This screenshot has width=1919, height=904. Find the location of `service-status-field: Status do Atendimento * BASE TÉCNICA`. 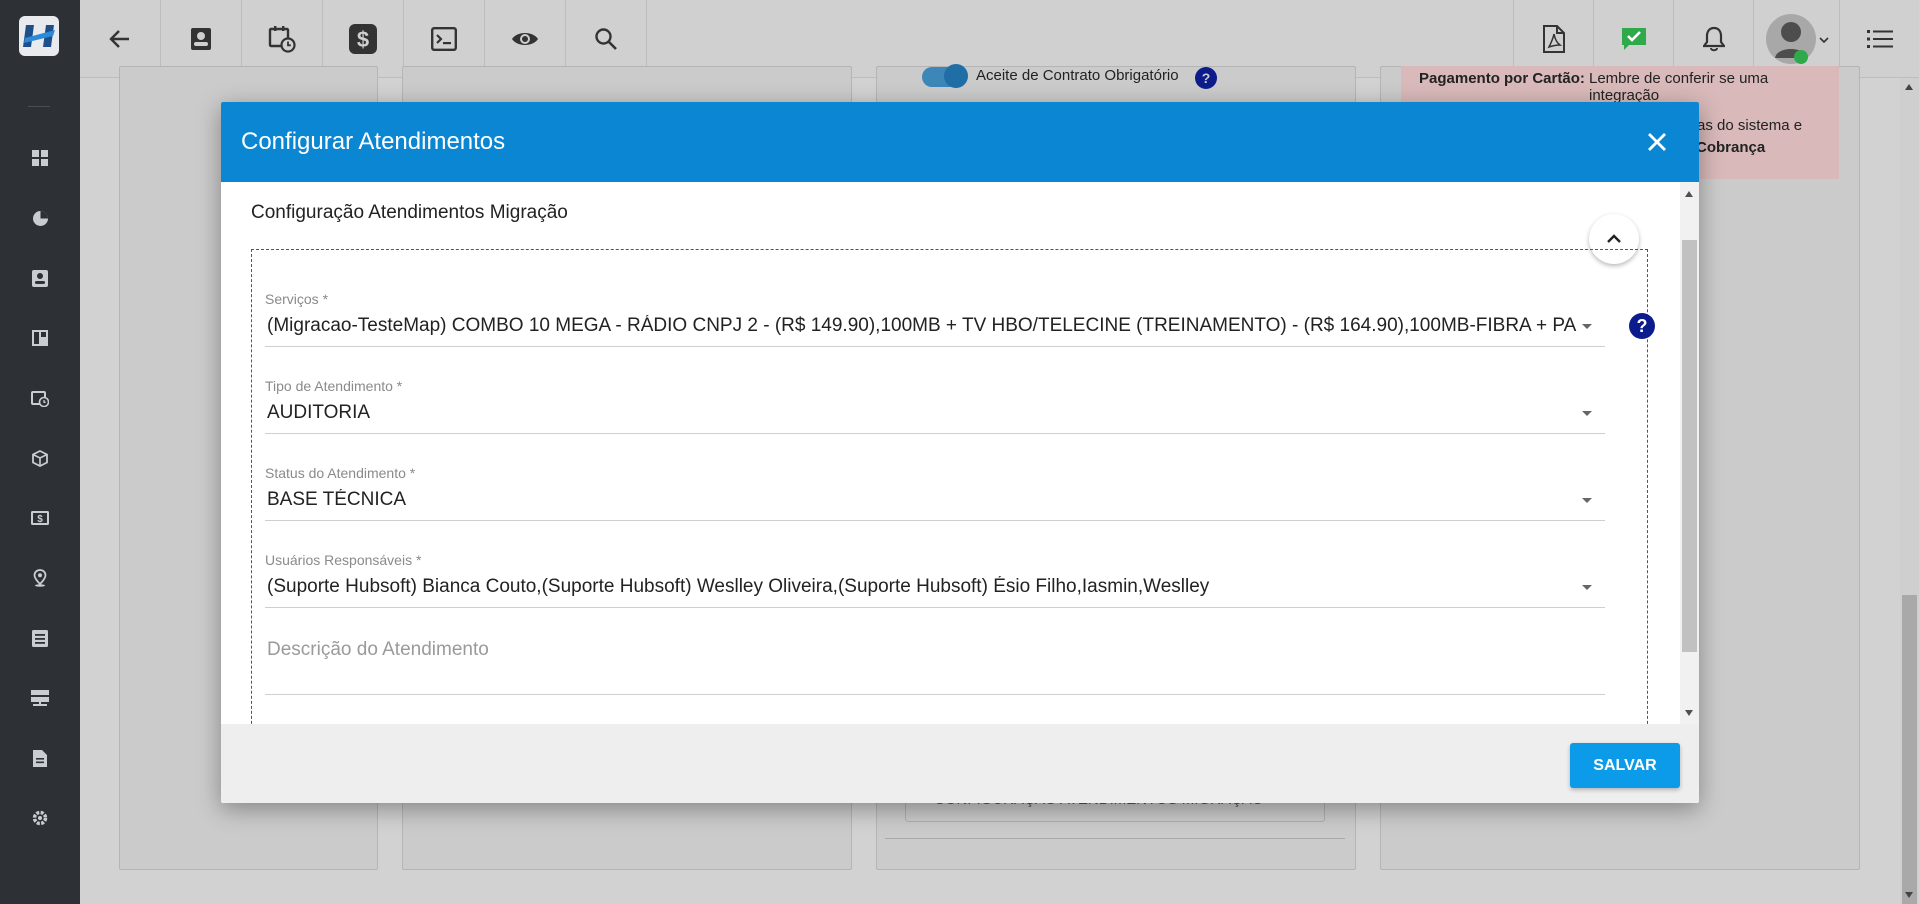

service-status-field: Status do Atendimento * BASE TÉCNICA is located at coordinates (937, 493).